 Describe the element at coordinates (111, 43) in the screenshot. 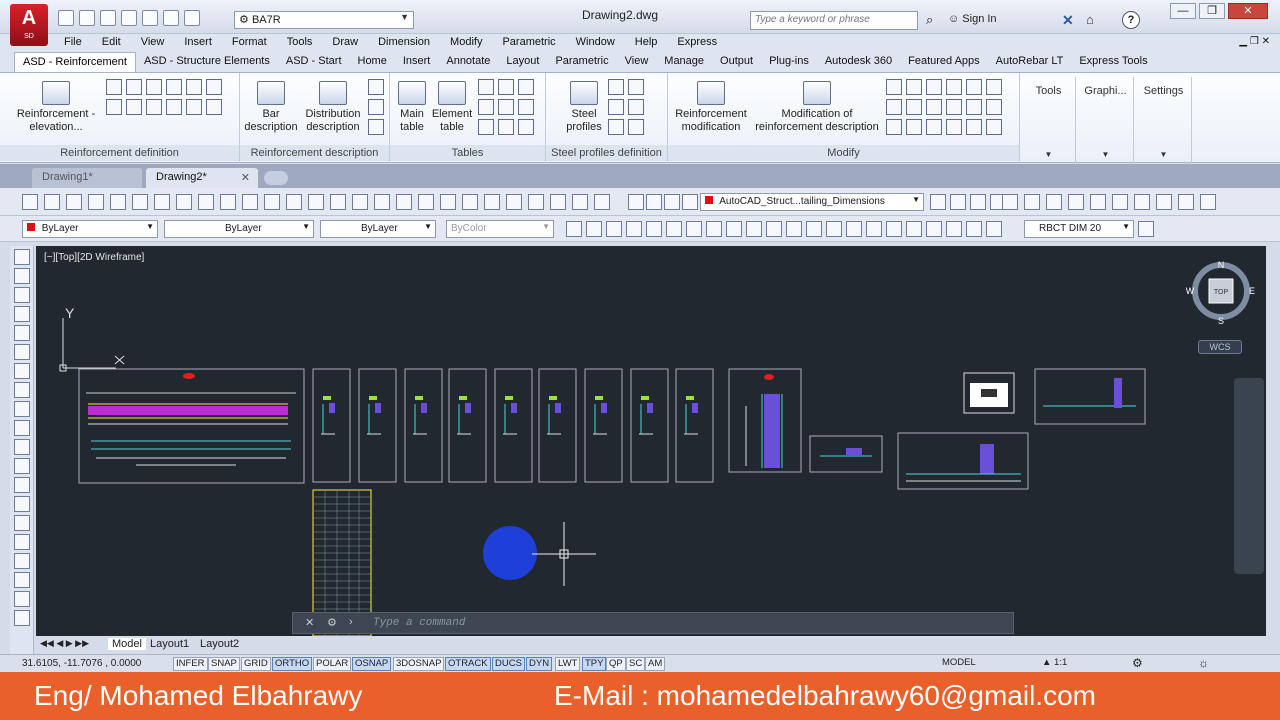

I see `menu-edit: Edit` at that location.